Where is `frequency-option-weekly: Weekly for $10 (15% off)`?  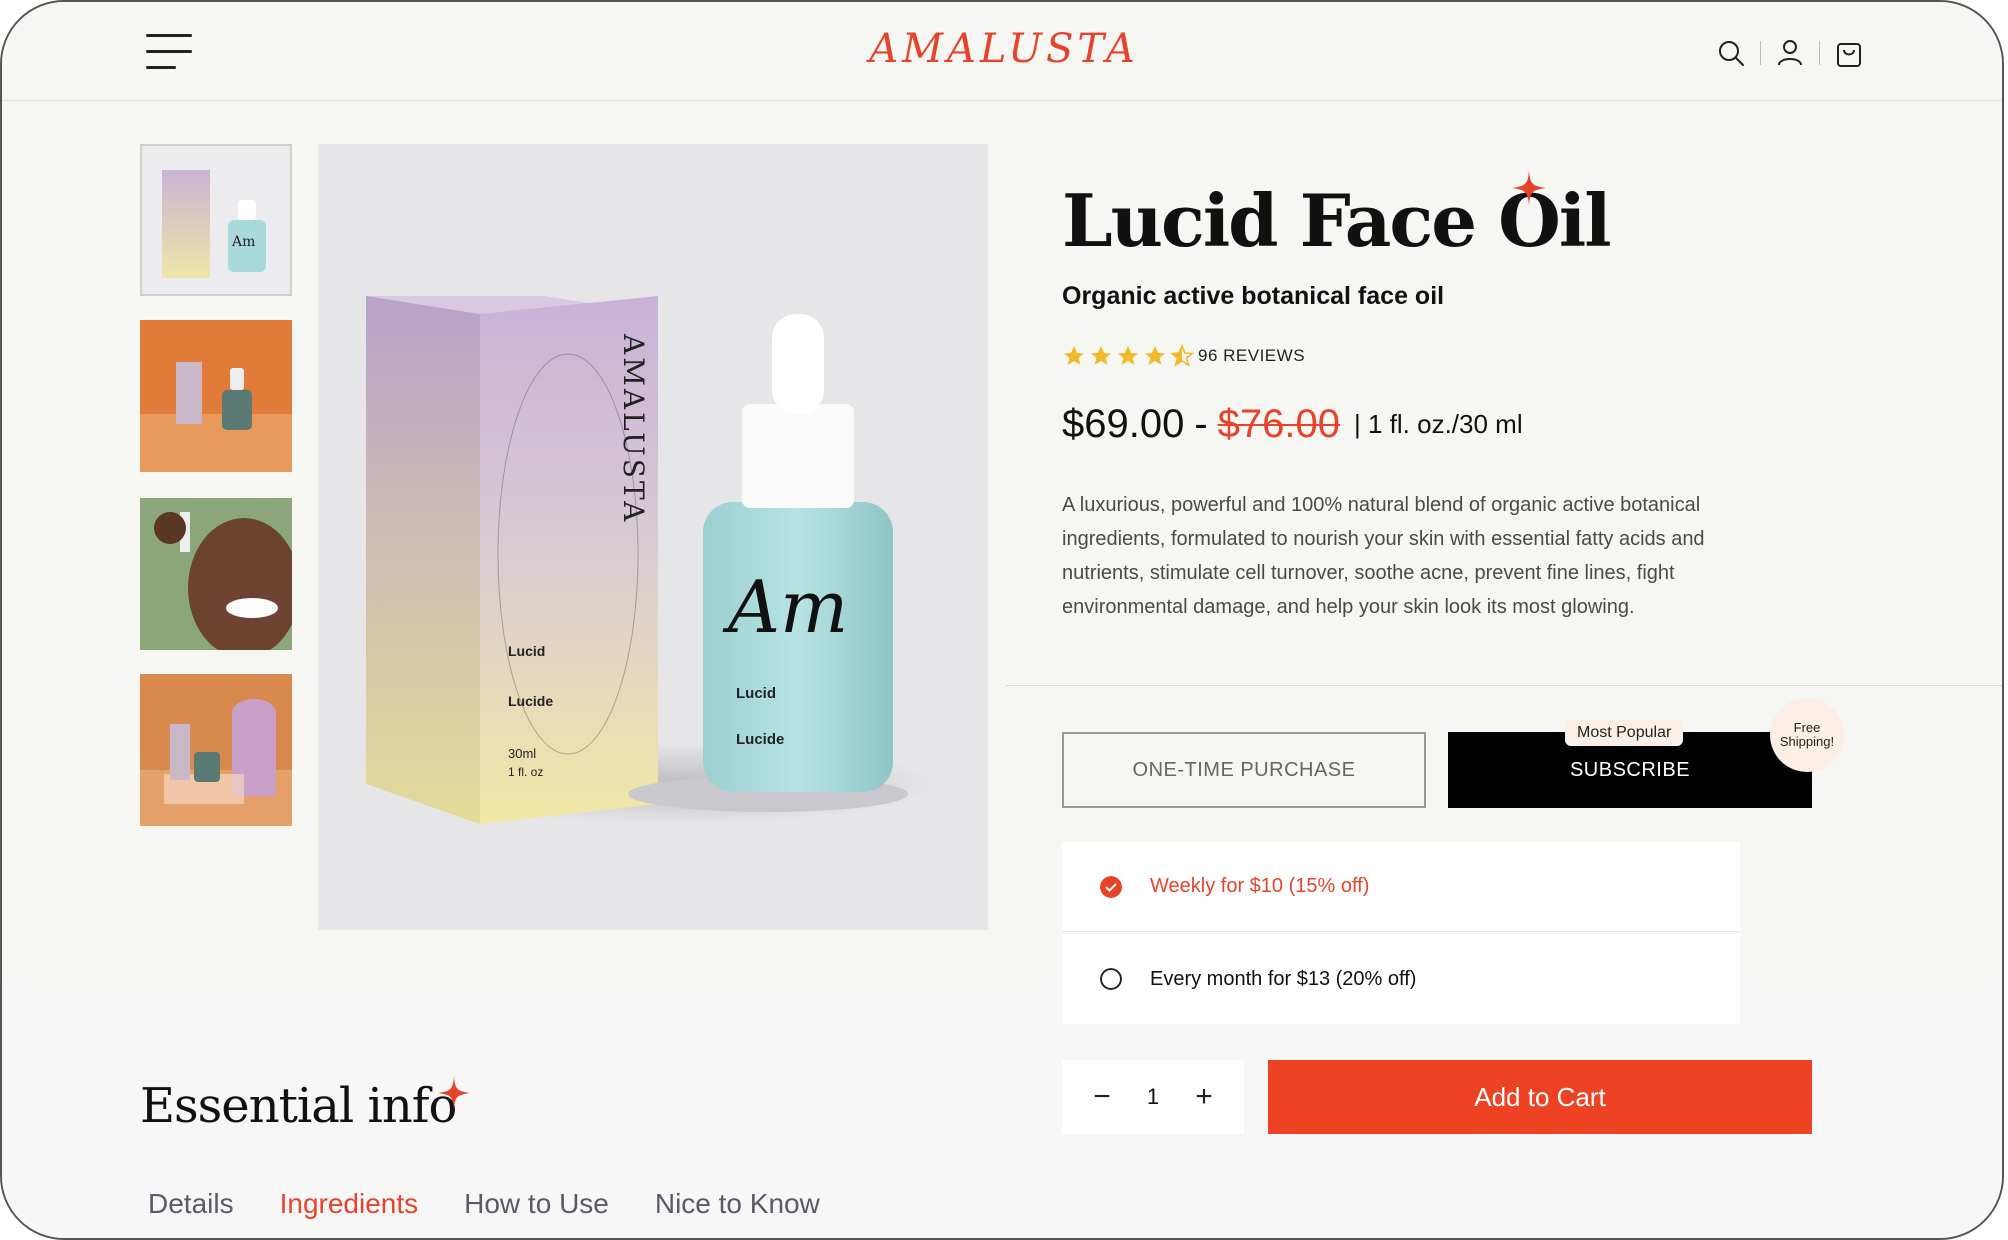 frequency-option-weekly: Weekly for $10 (15% off) is located at coordinates (1401, 887).